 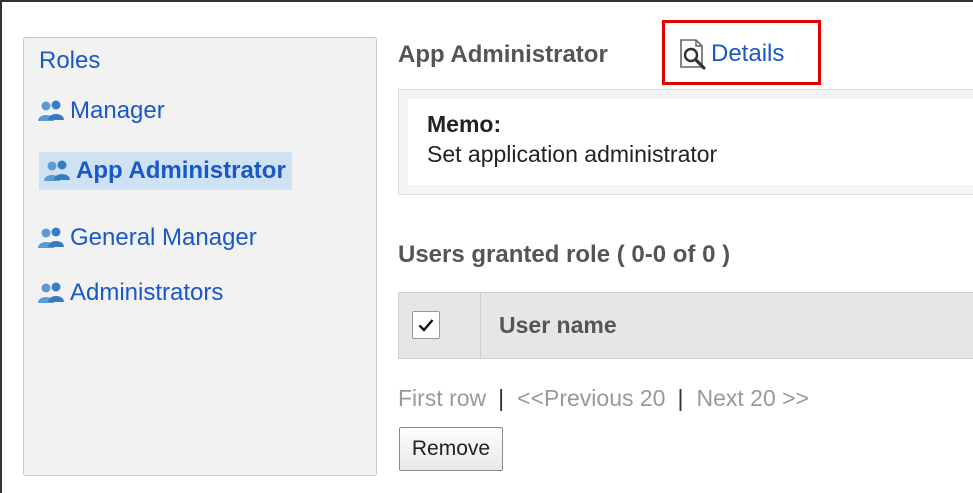 What do you see at coordinates (163, 237) in the screenshot?
I see `sidebar-item-label: General Manager` at bounding box center [163, 237].